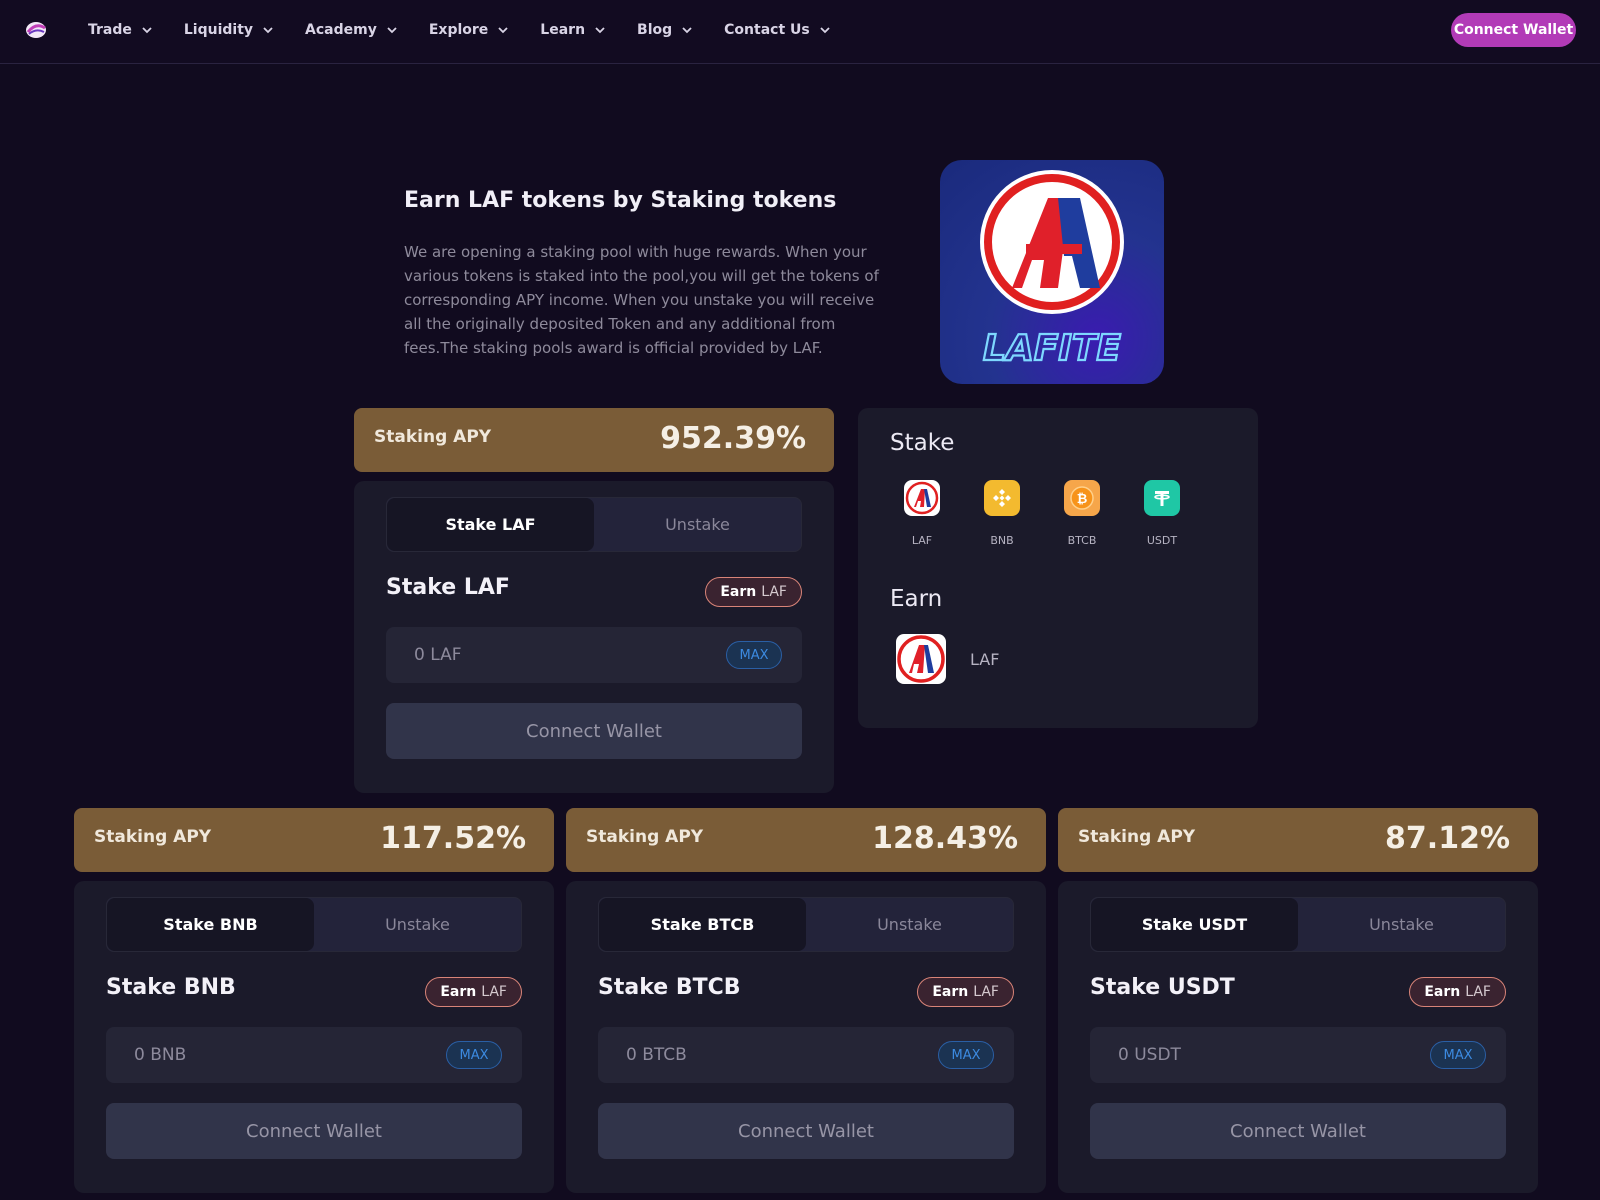 The height and width of the screenshot is (1200, 1600). I want to click on amount-value: 0 USDT, so click(1149, 1055).